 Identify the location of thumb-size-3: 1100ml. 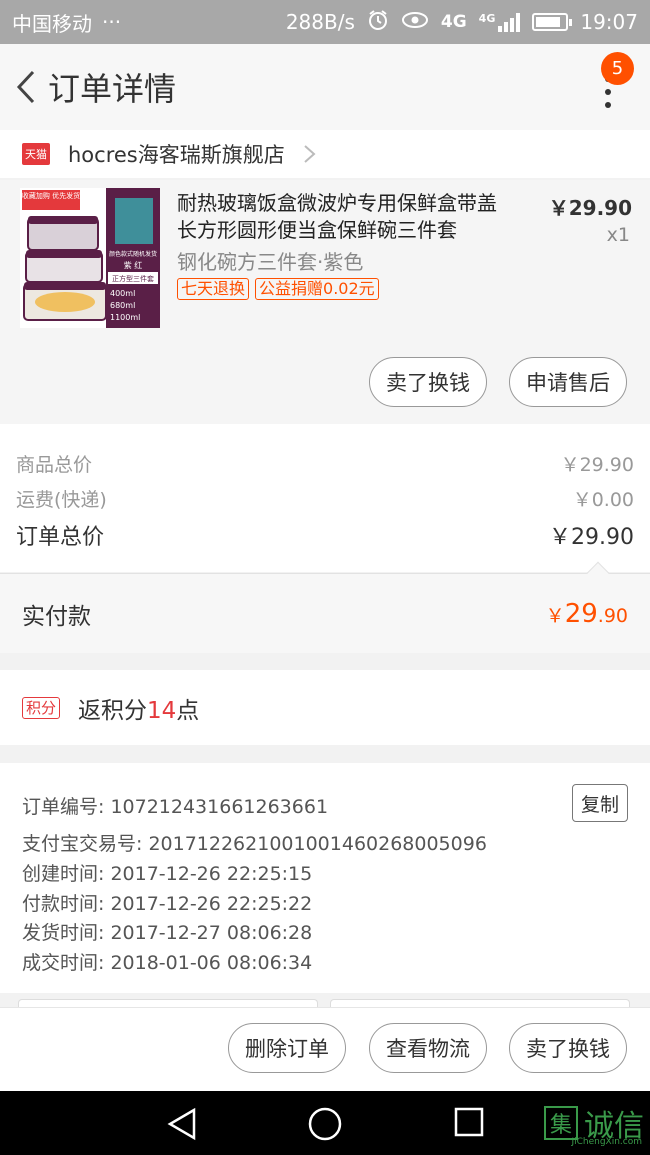
(125, 317).